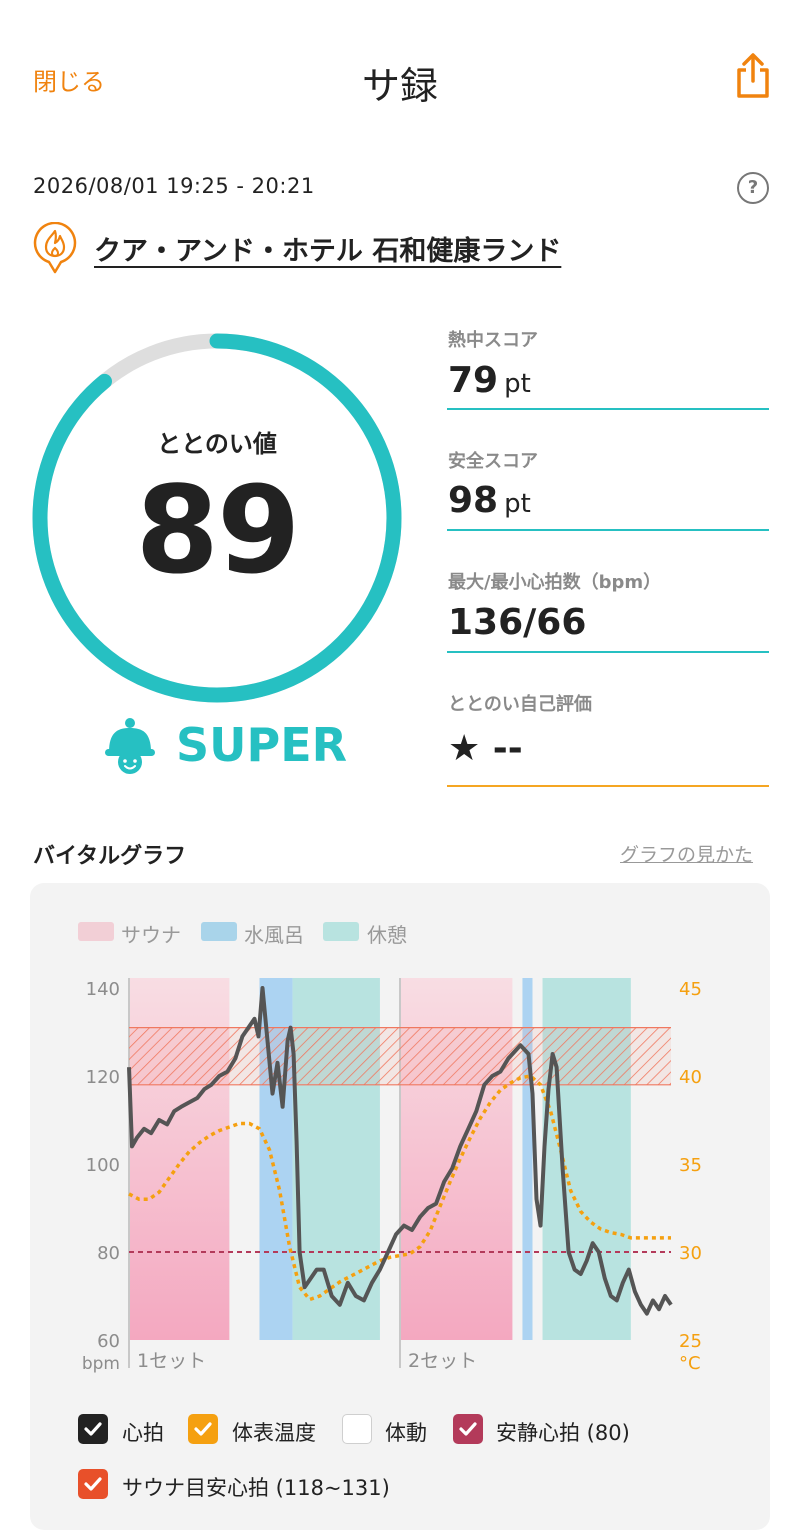 This screenshot has height=1530, width=800. I want to click on sauna-target-hr-checkbox-label: サウナ目安心拍 (118~131), so click(256, 1488).